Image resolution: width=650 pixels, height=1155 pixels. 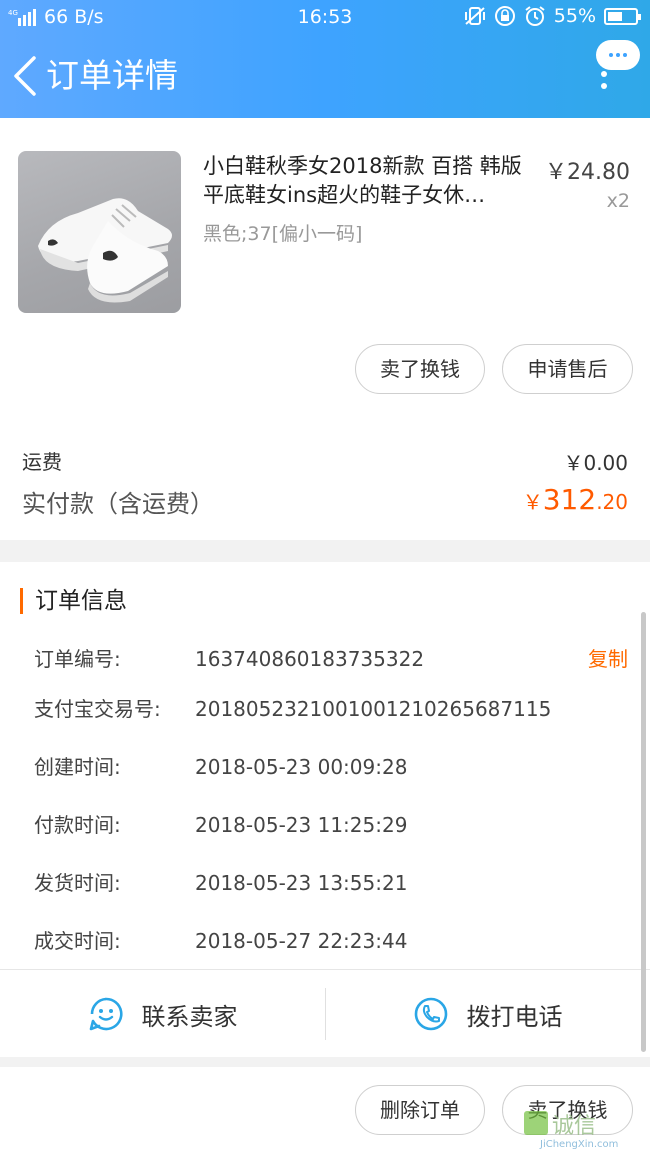 I want to click on shipping-value: ￥0.00, so click(x=595, y=463).